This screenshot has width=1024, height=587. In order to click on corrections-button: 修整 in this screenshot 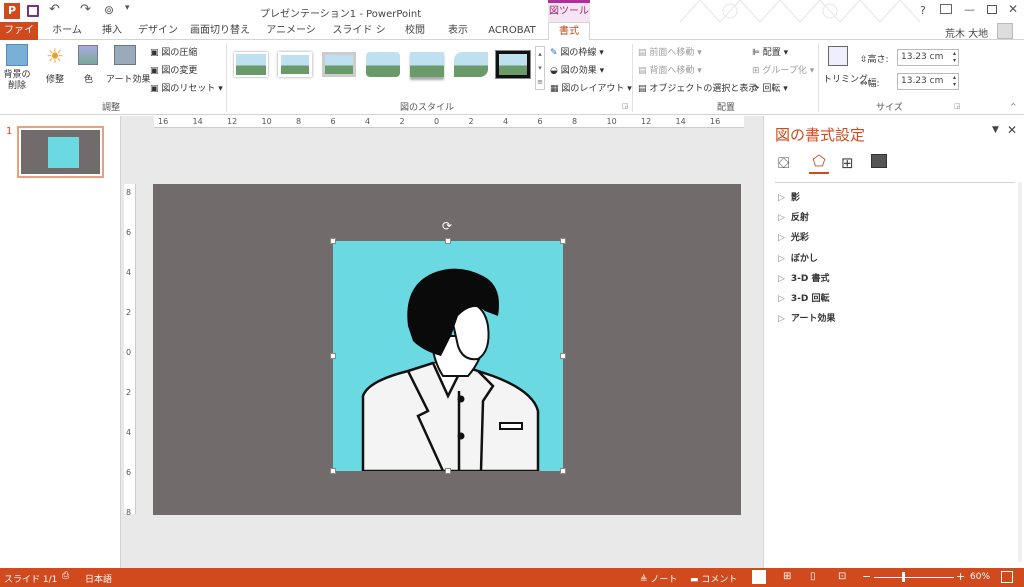, I will do `click(55, 78)`.